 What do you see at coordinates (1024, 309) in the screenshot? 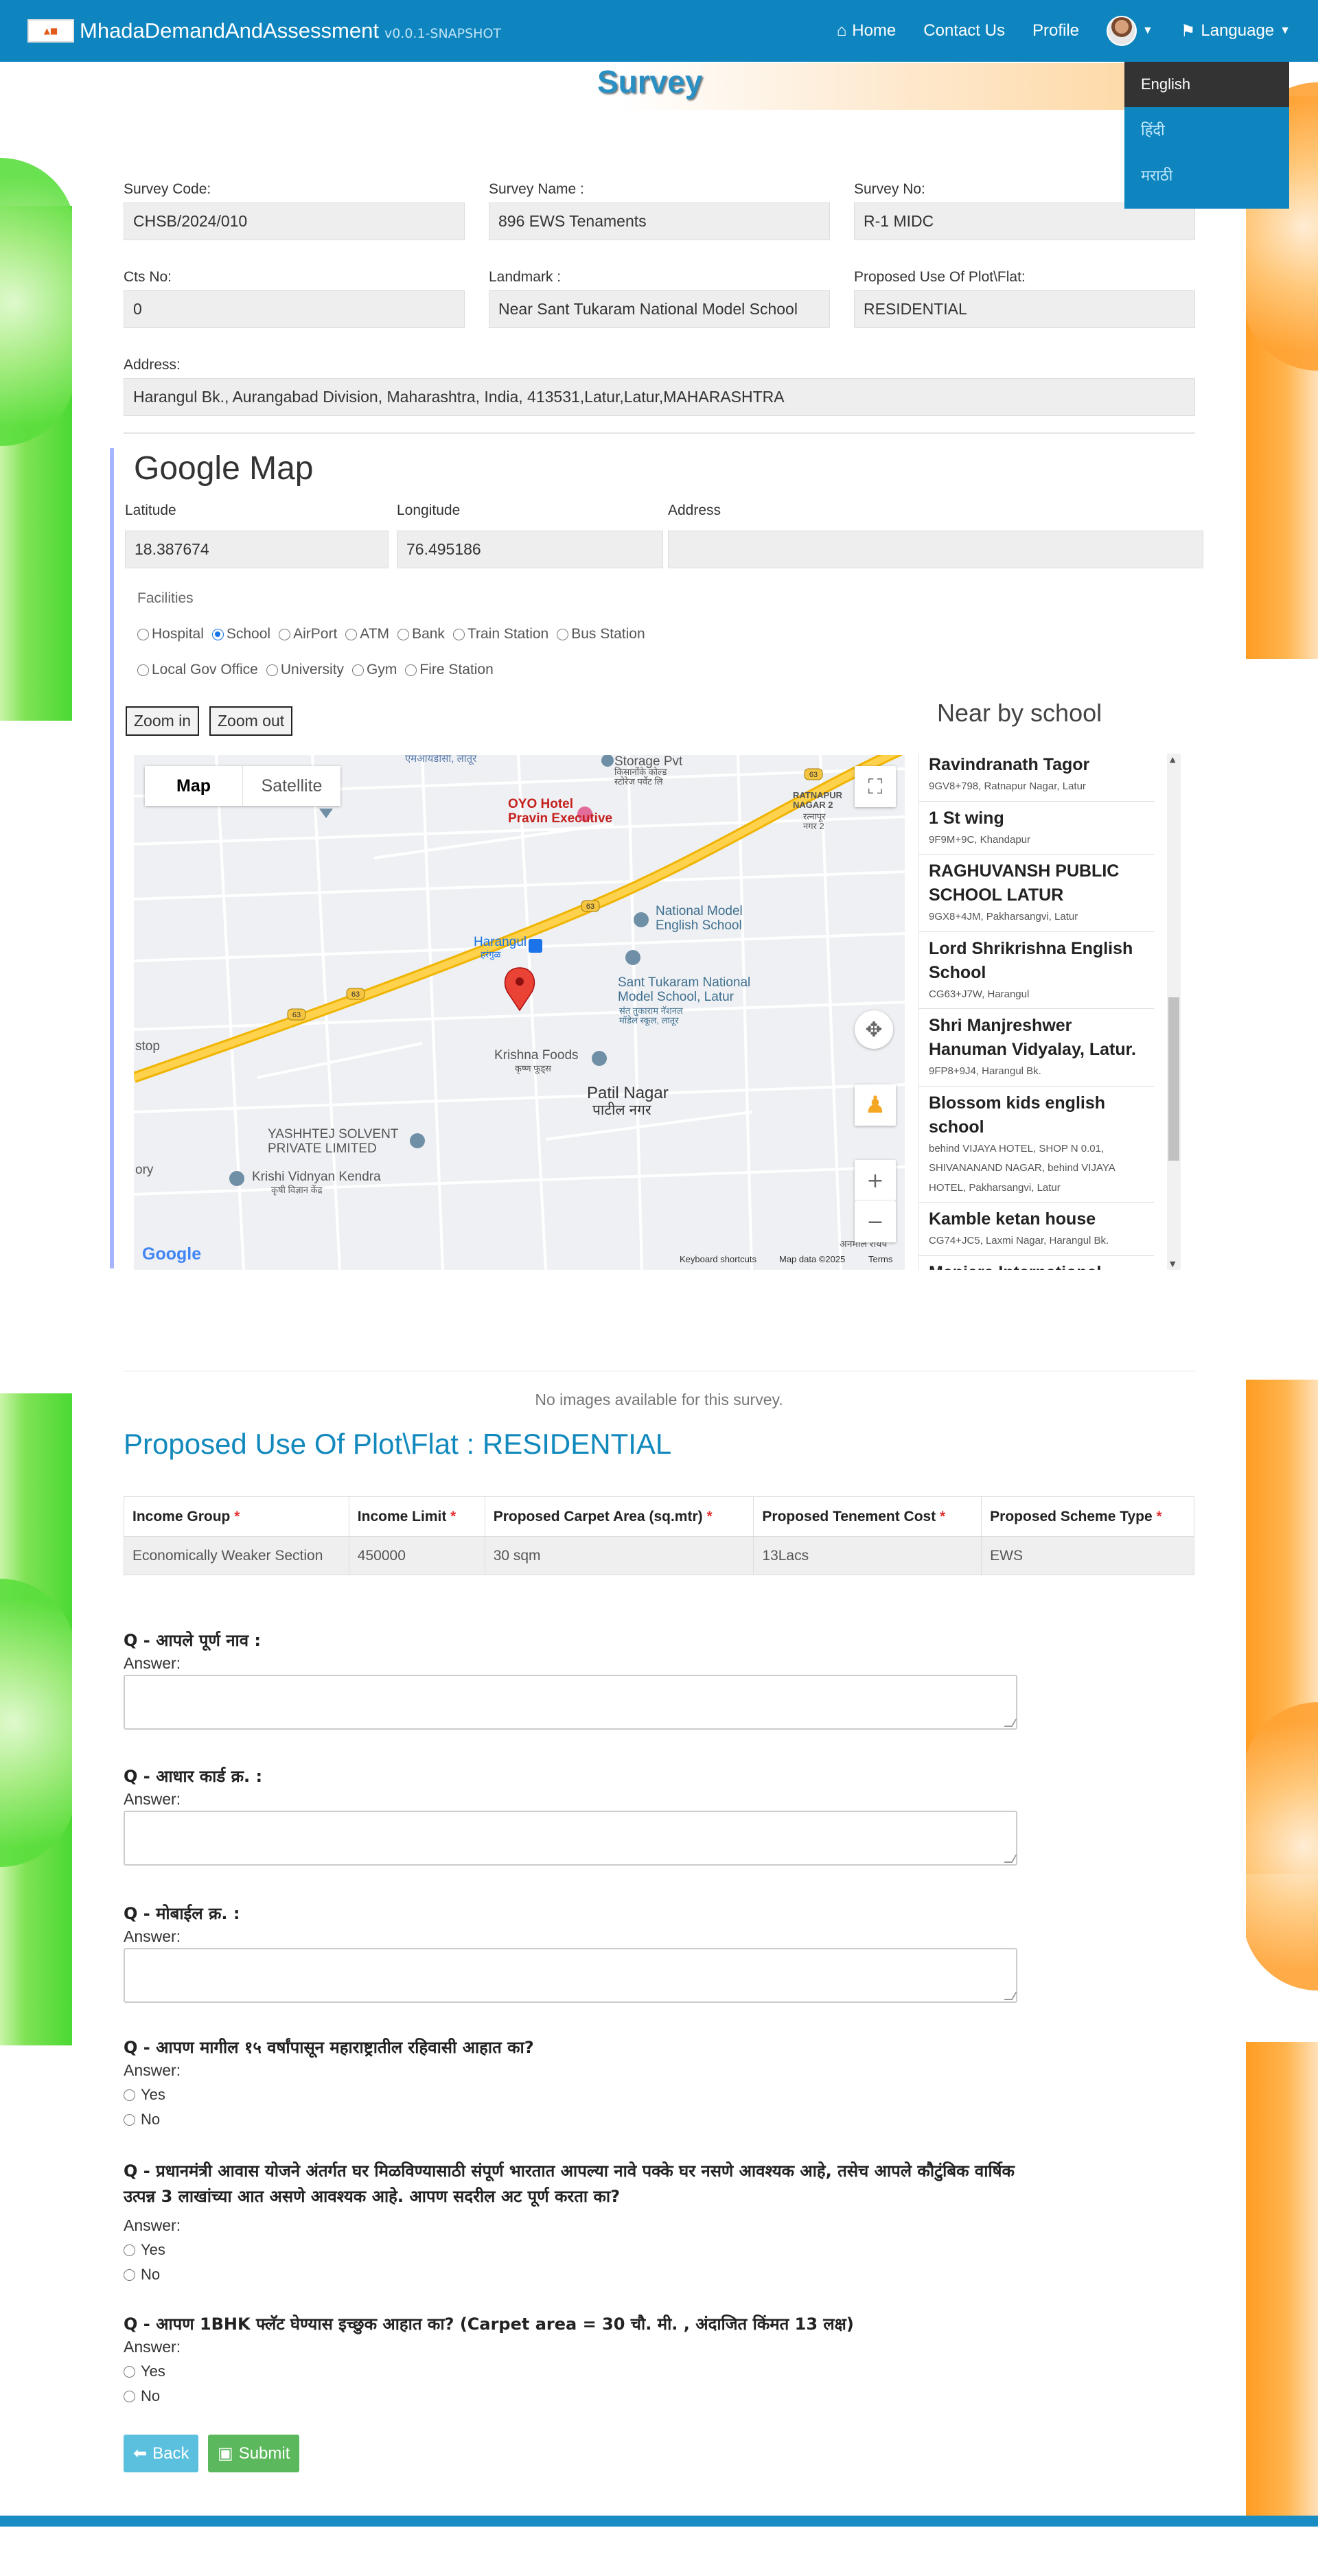
I see `proposed-use-field: RESIDENTIAL` at bounding box center [1024, 309].